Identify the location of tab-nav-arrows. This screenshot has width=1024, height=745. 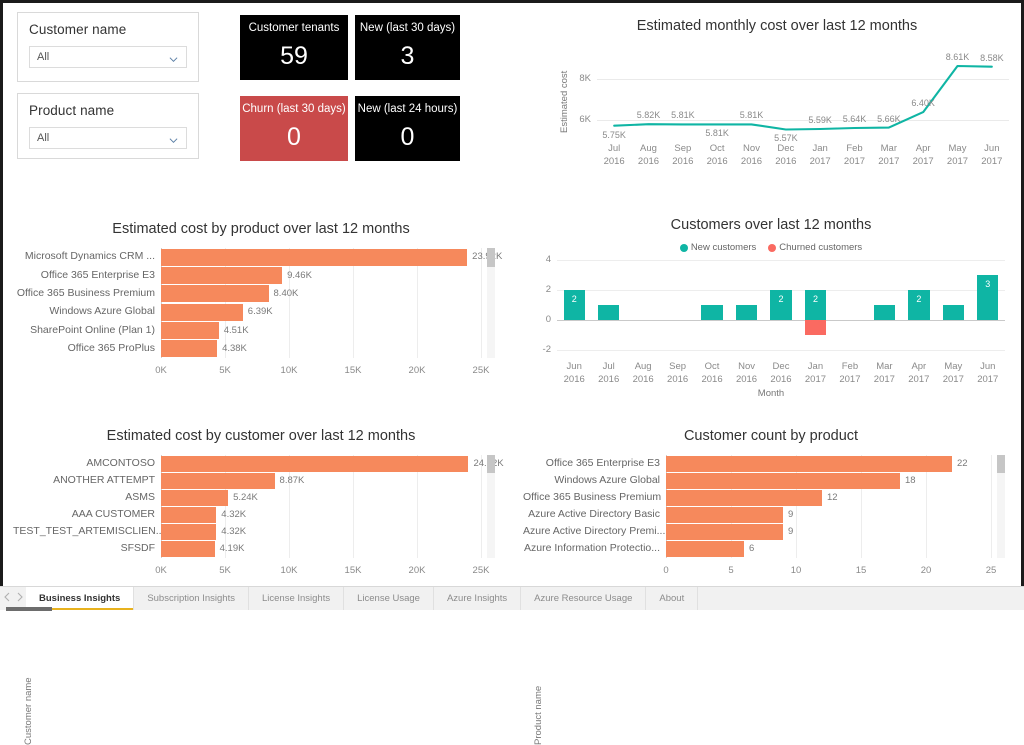
(13, 597).